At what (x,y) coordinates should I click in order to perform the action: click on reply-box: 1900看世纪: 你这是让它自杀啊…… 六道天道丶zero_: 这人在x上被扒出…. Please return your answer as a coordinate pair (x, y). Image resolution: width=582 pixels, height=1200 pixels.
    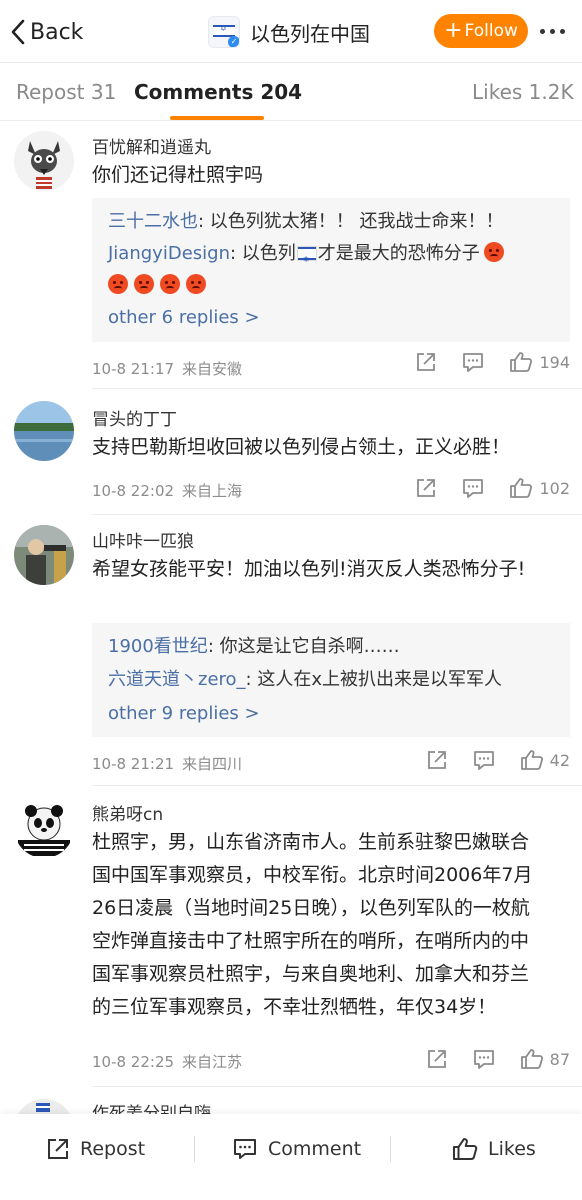
    Looking at the image, I should click on (331, 680).